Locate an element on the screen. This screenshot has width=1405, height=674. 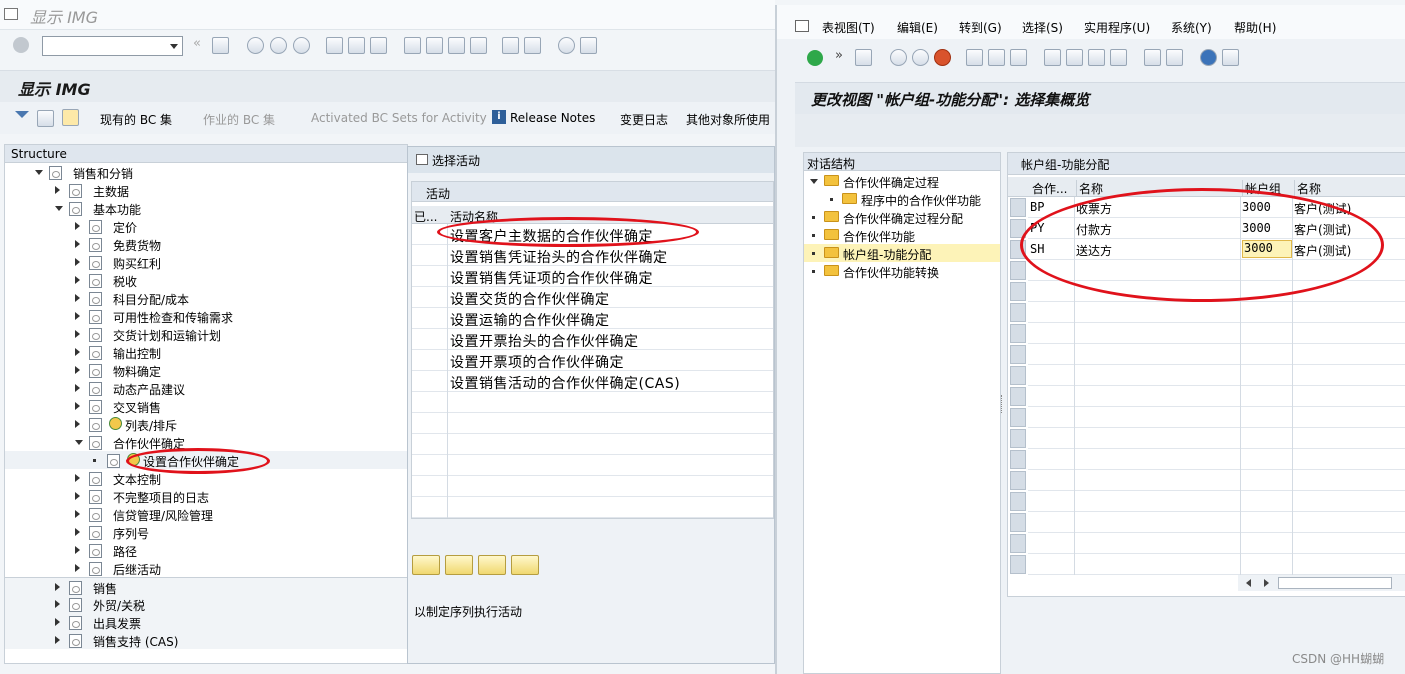
tree-node: 基本功能 is located at coordinates (206, 208).